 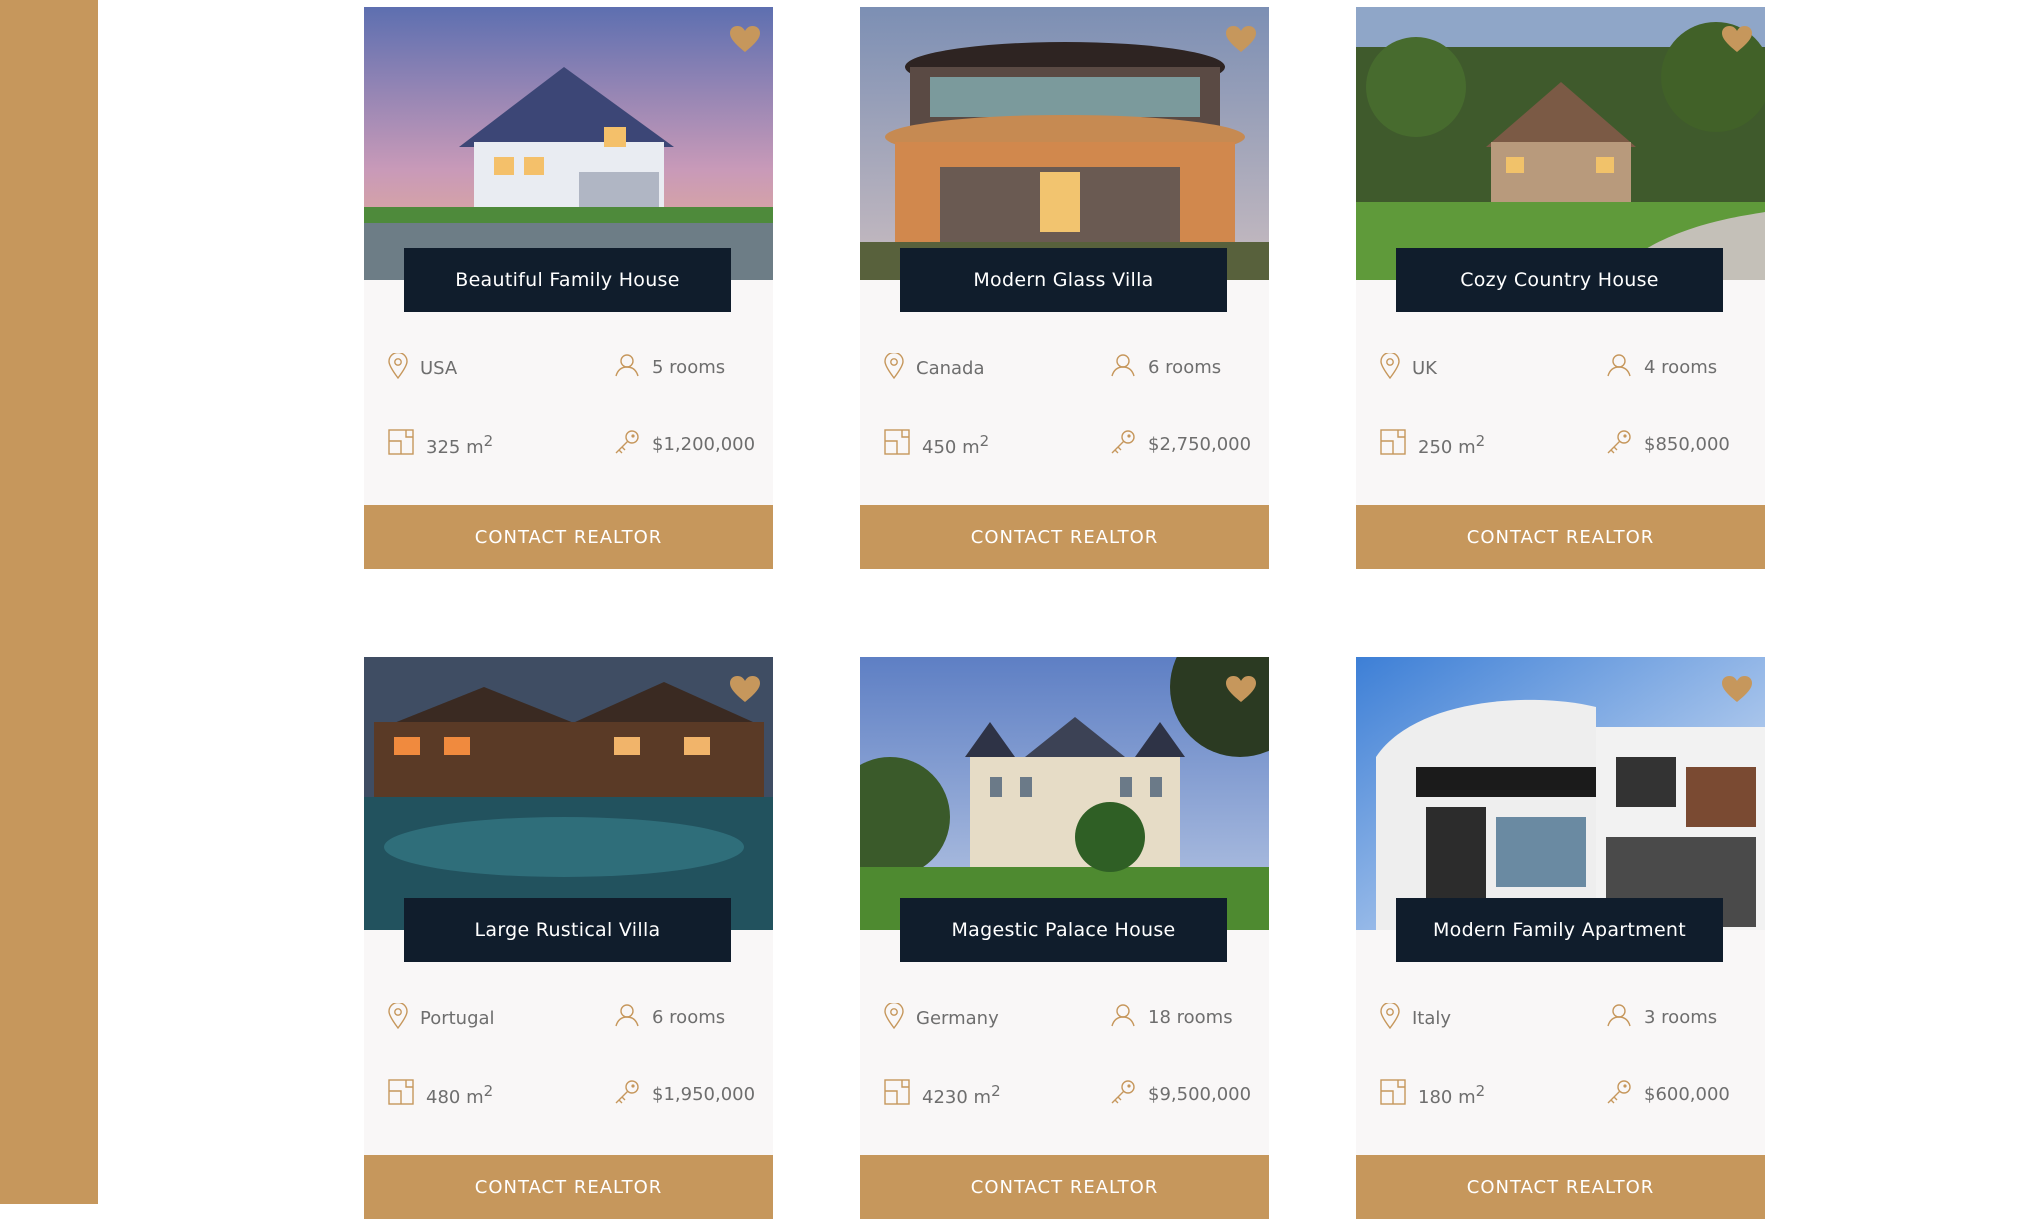 I want to click on area-text: 480 m2, so click(x=459, y=1095).